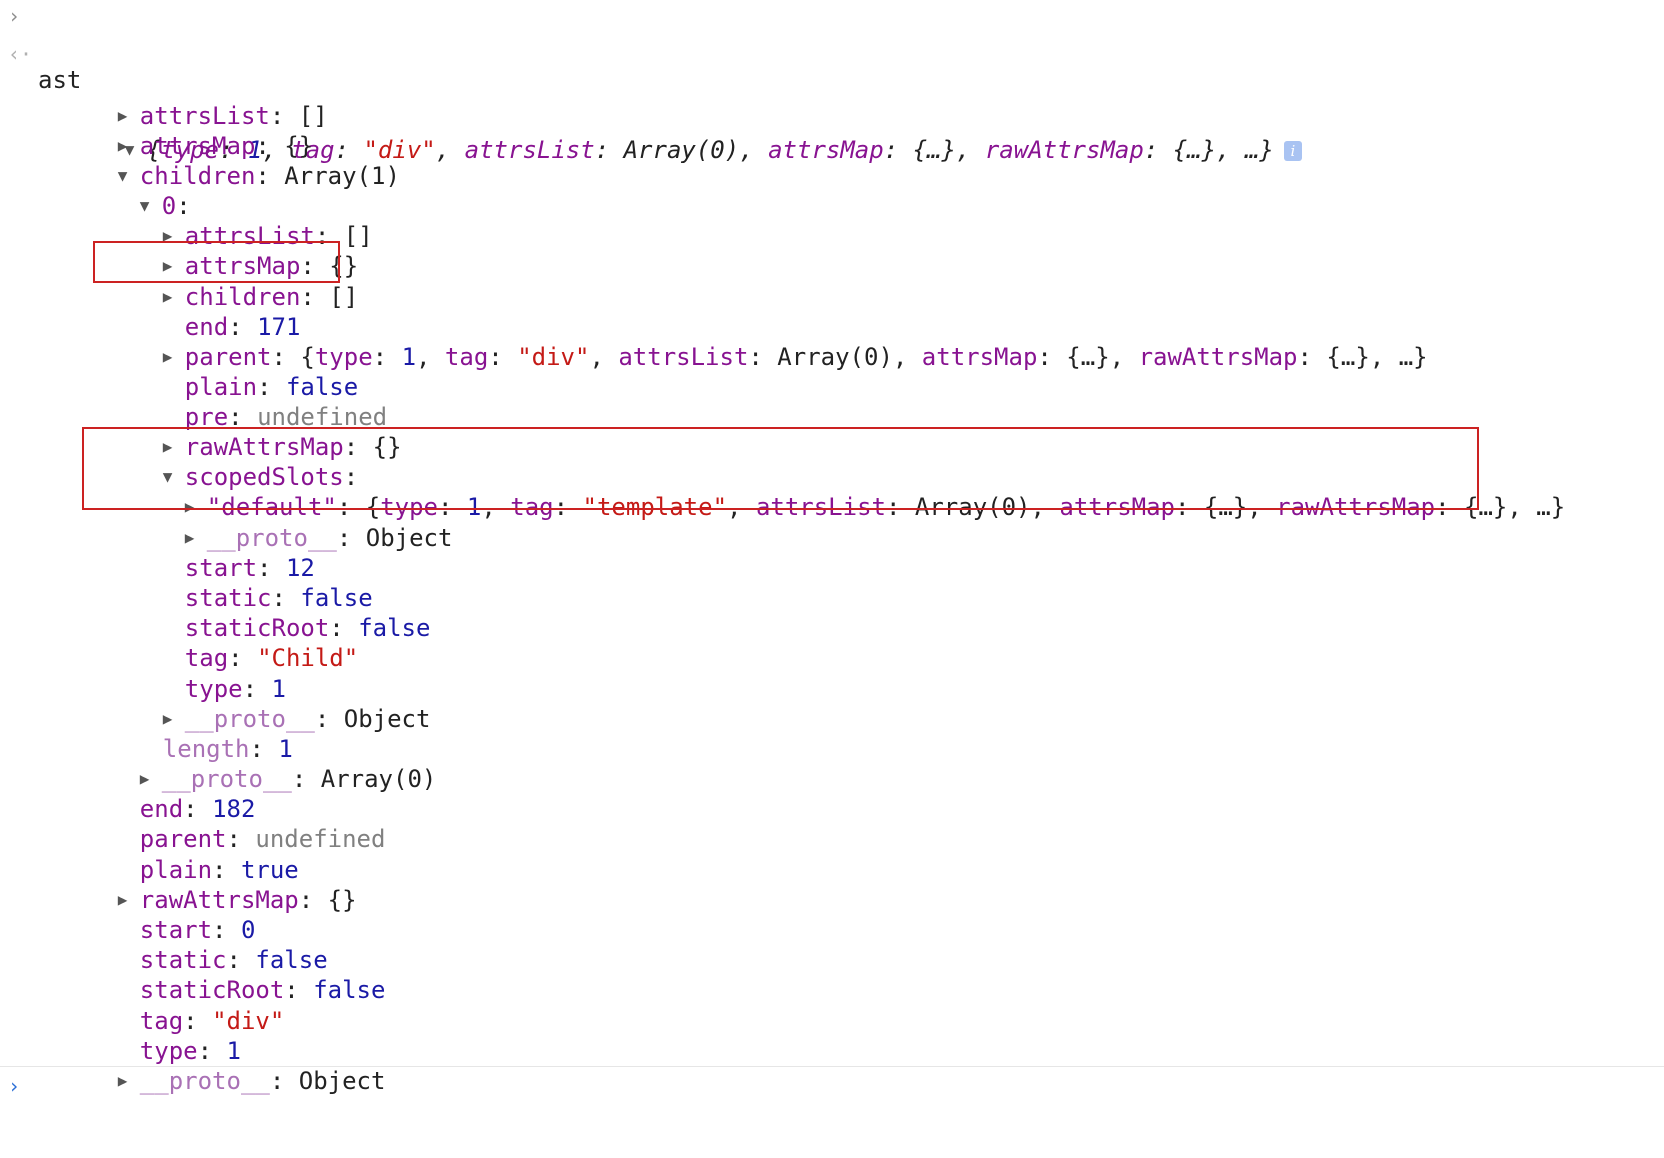 This screenshot has height=1158, width=1664. I want to click on prop-plain: plain: true, so click(219, 870).